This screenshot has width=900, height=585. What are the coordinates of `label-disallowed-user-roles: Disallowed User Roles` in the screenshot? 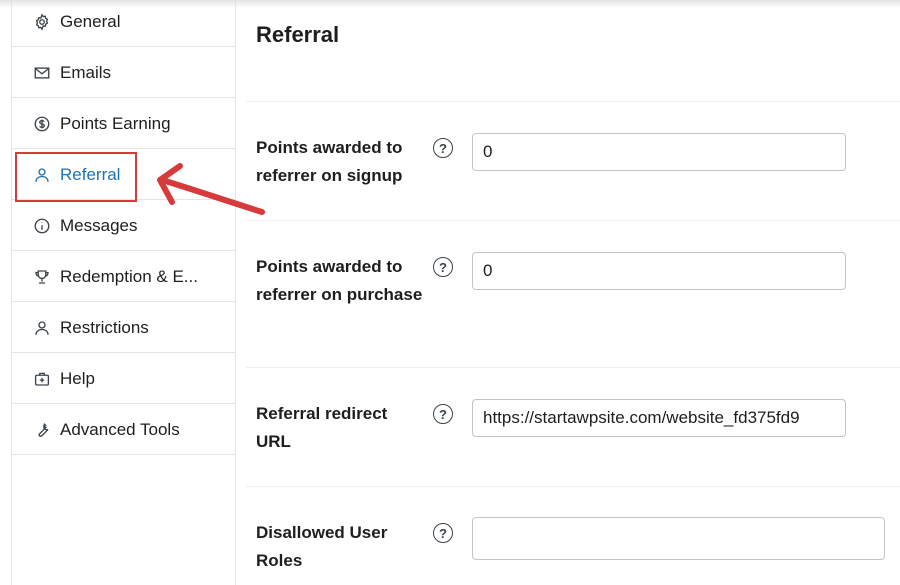 It's located at (322, 546).